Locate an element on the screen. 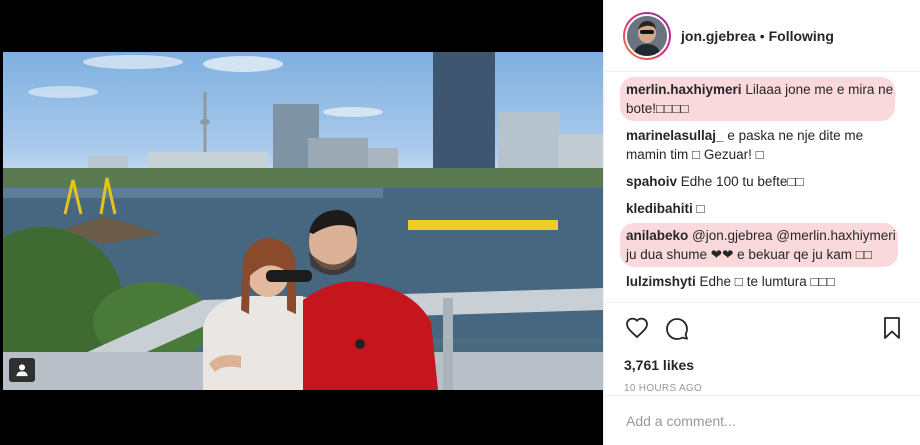  comment-button is located at coordinates (677, 328).